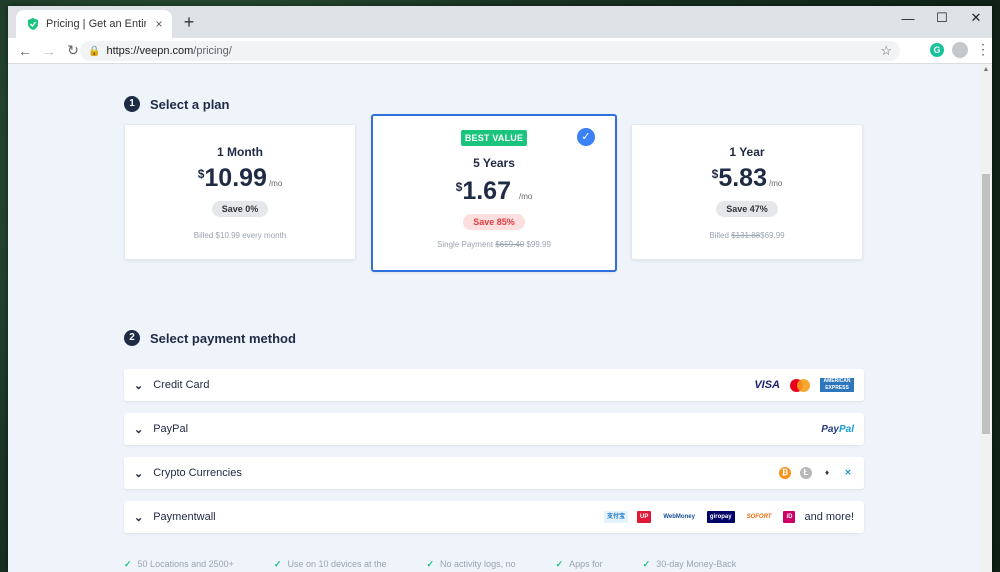 Image resolution: width=1000 pixels, height=572 pixels. What do you see at coordinates (490, 51) in the screenshot?
I see `address-bar: 🔒 https://veepn.com/pricing/ ☆` at bounding box center [490, 51].